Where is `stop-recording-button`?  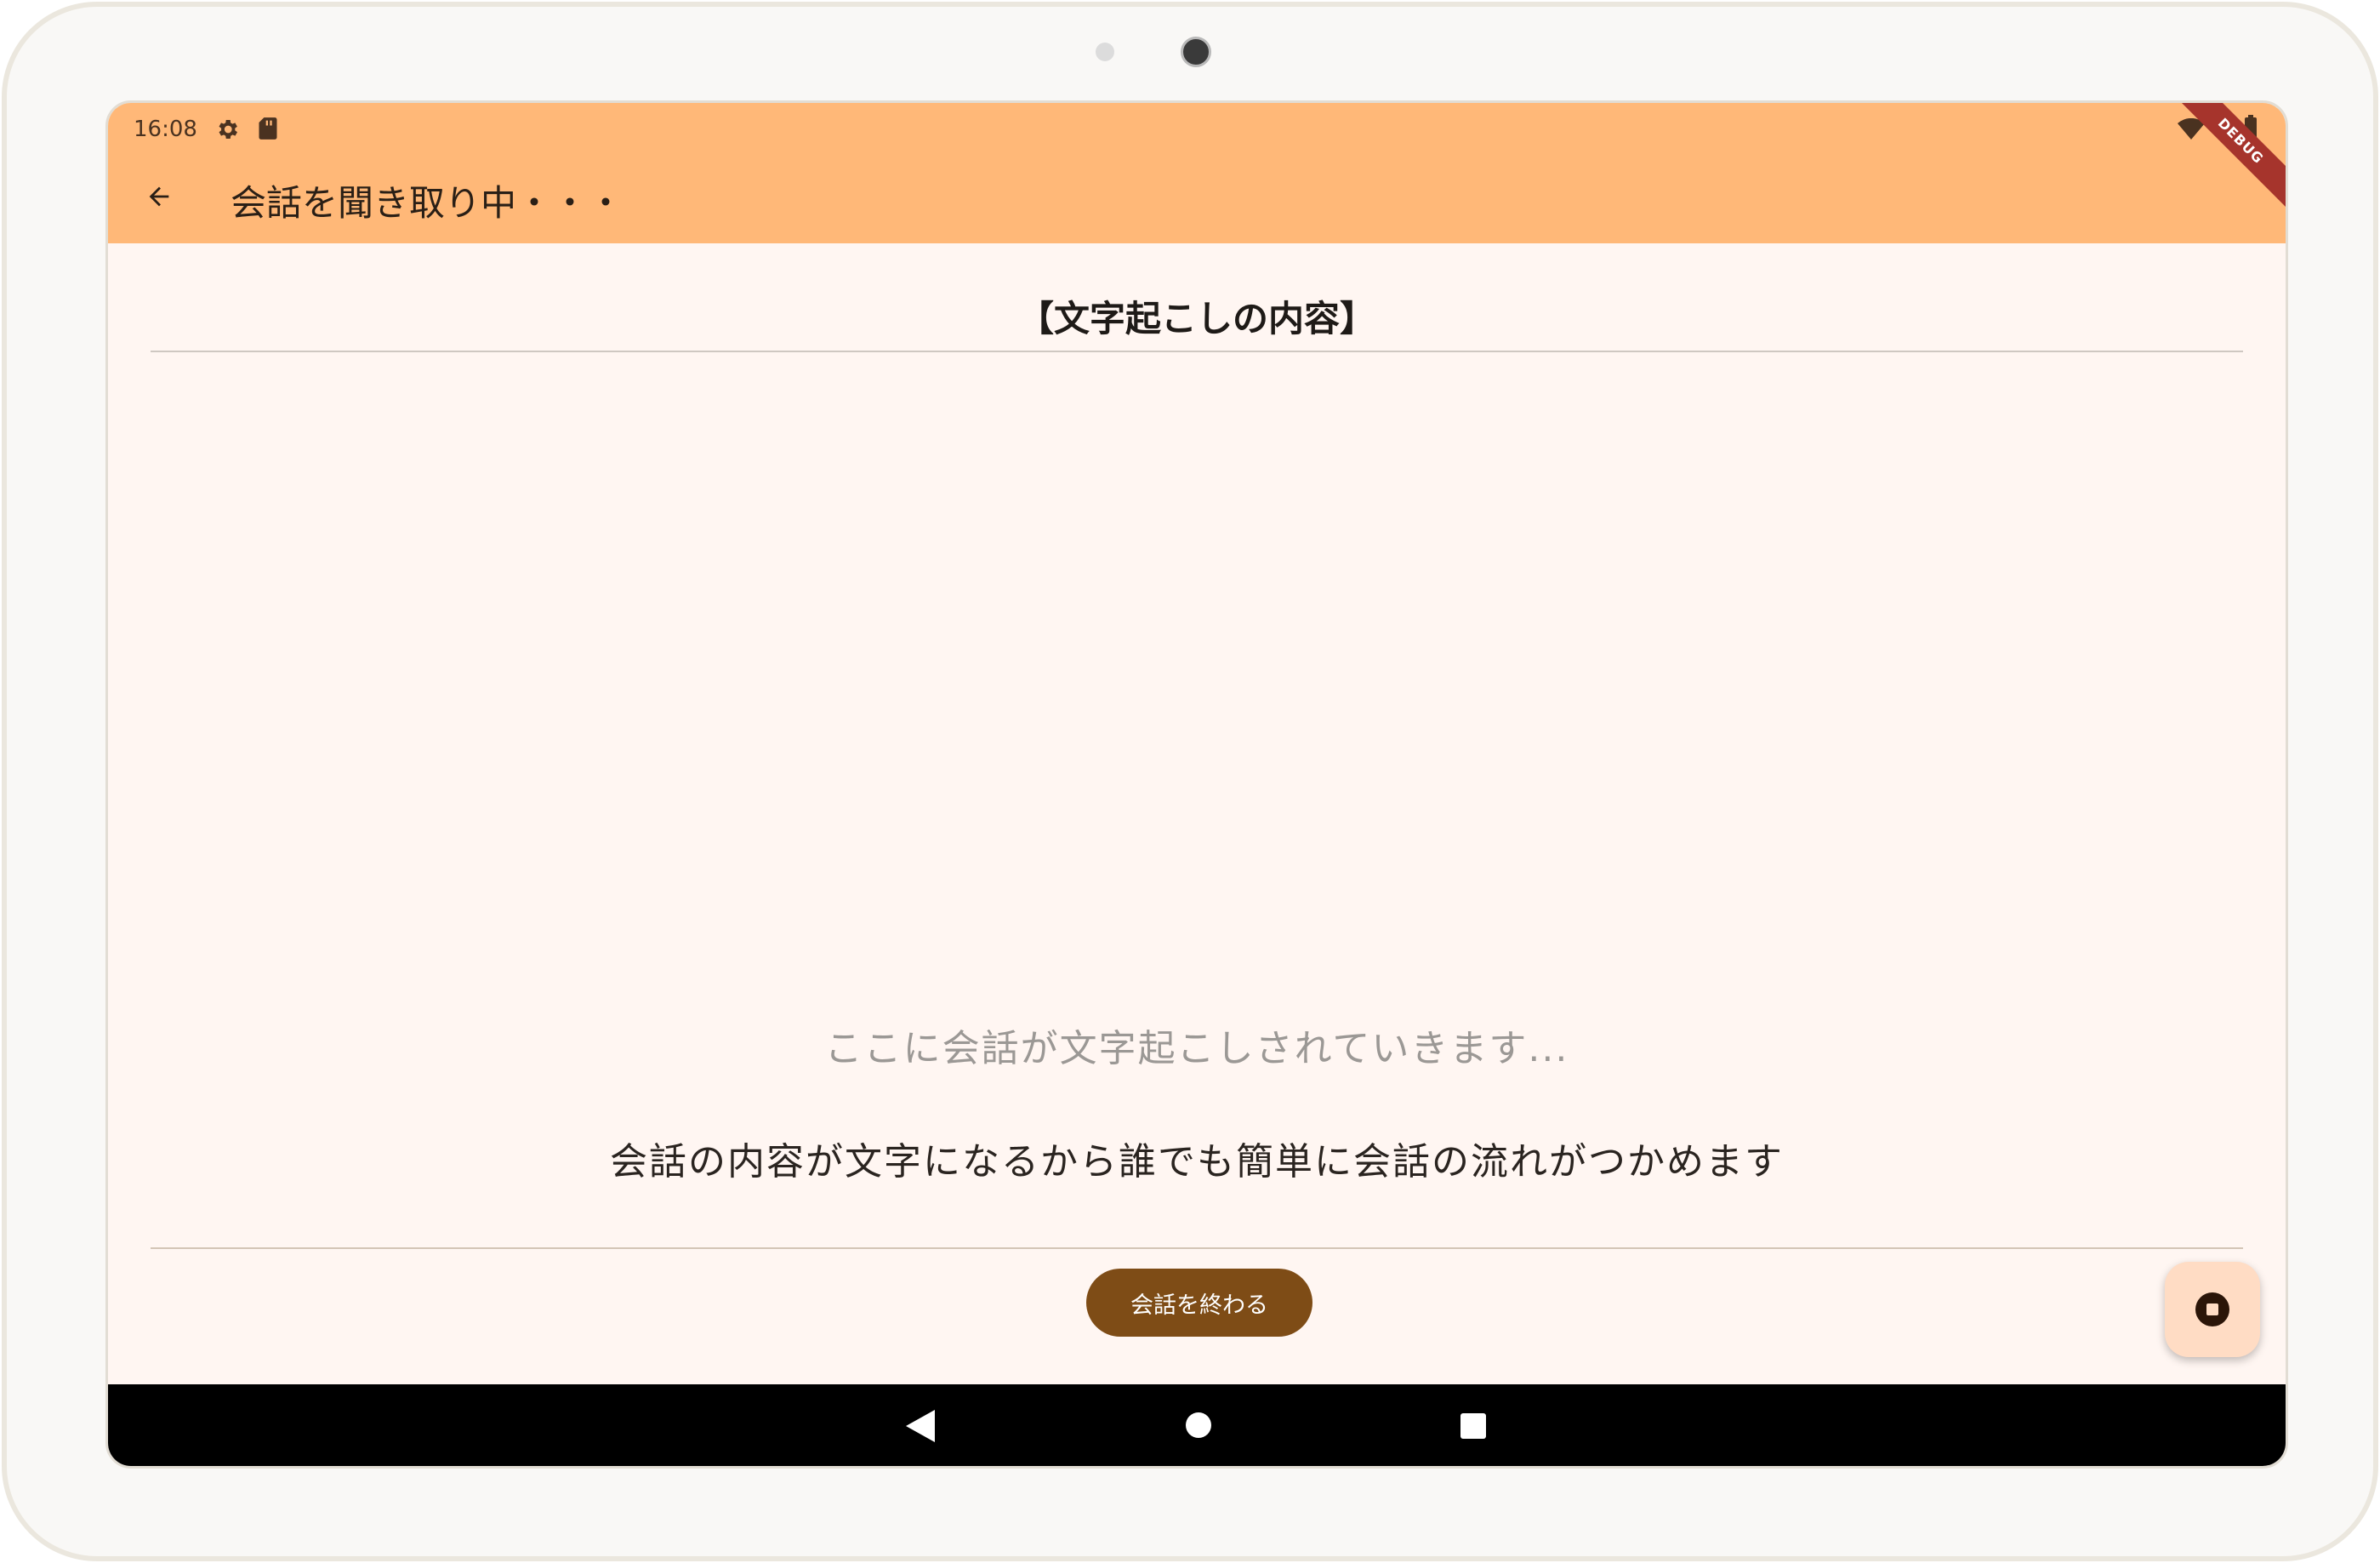
stop-recording-button is located at coordinates (2212, 1310).